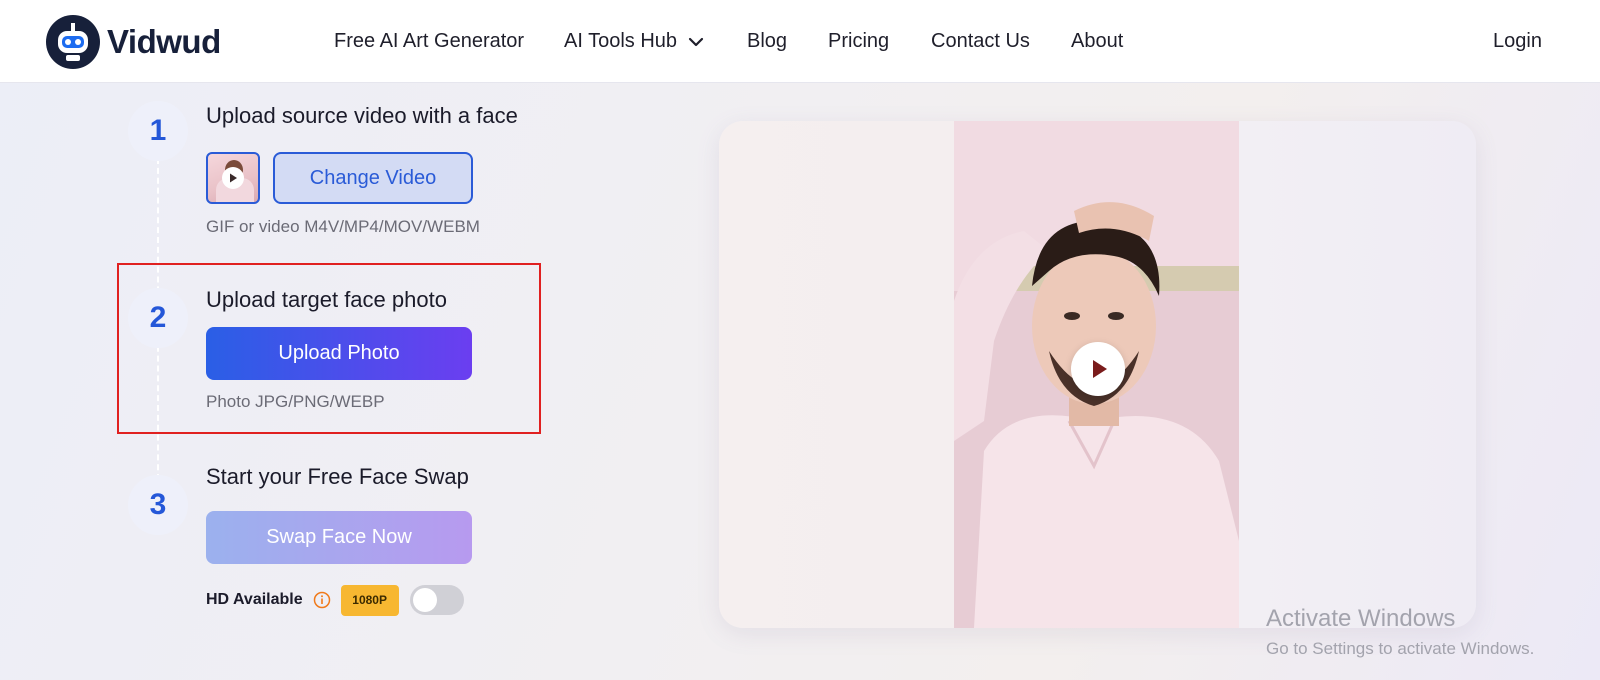 This screenshot has height=680, width=1600. Describe the element at coordinates (158, 505) in the screenshot. I see `step-3-number: 3` at that location.